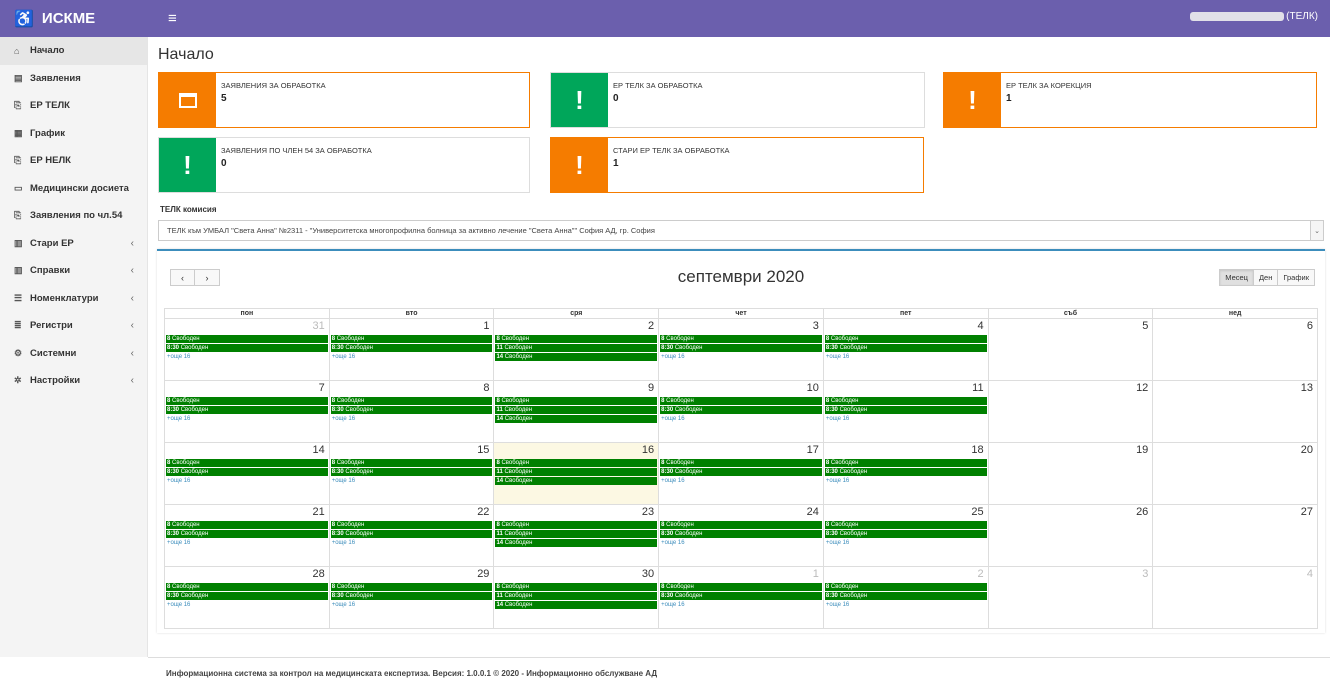 The height and width of the screenshot is (678, 1330). What do you see at coordinates (1235, 535) in the screenshot?
I see `calendar-day: 27` at bounding box center [1235, 535].